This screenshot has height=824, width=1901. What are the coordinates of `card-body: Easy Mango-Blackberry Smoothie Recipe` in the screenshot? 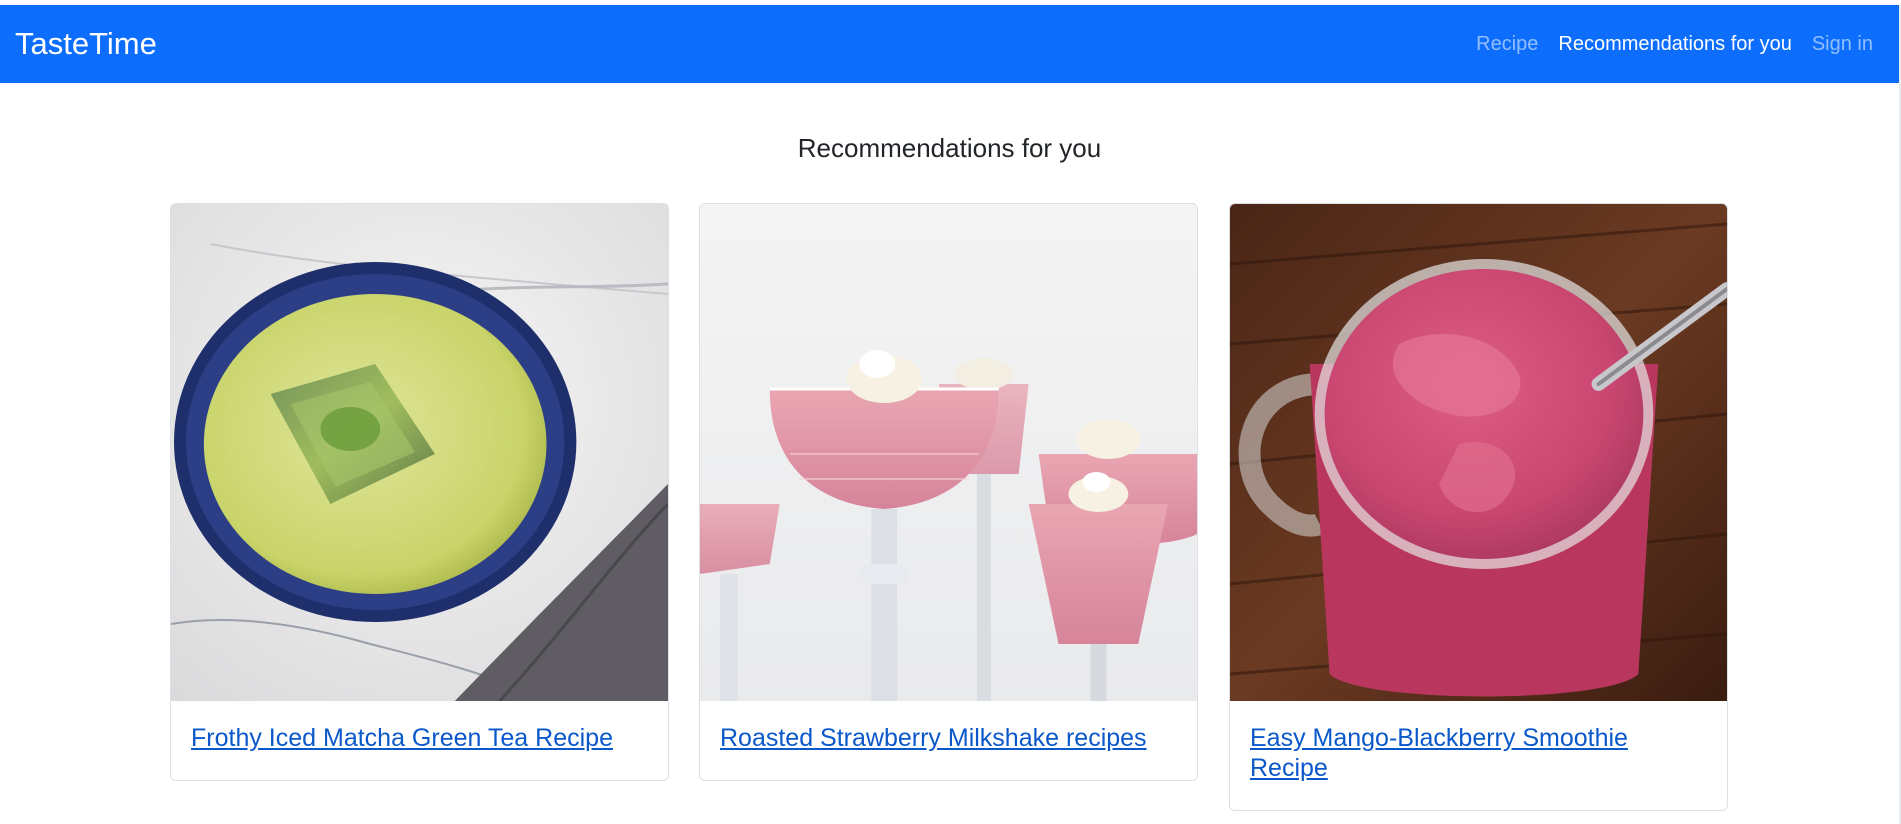 It's located at (1478, 755).